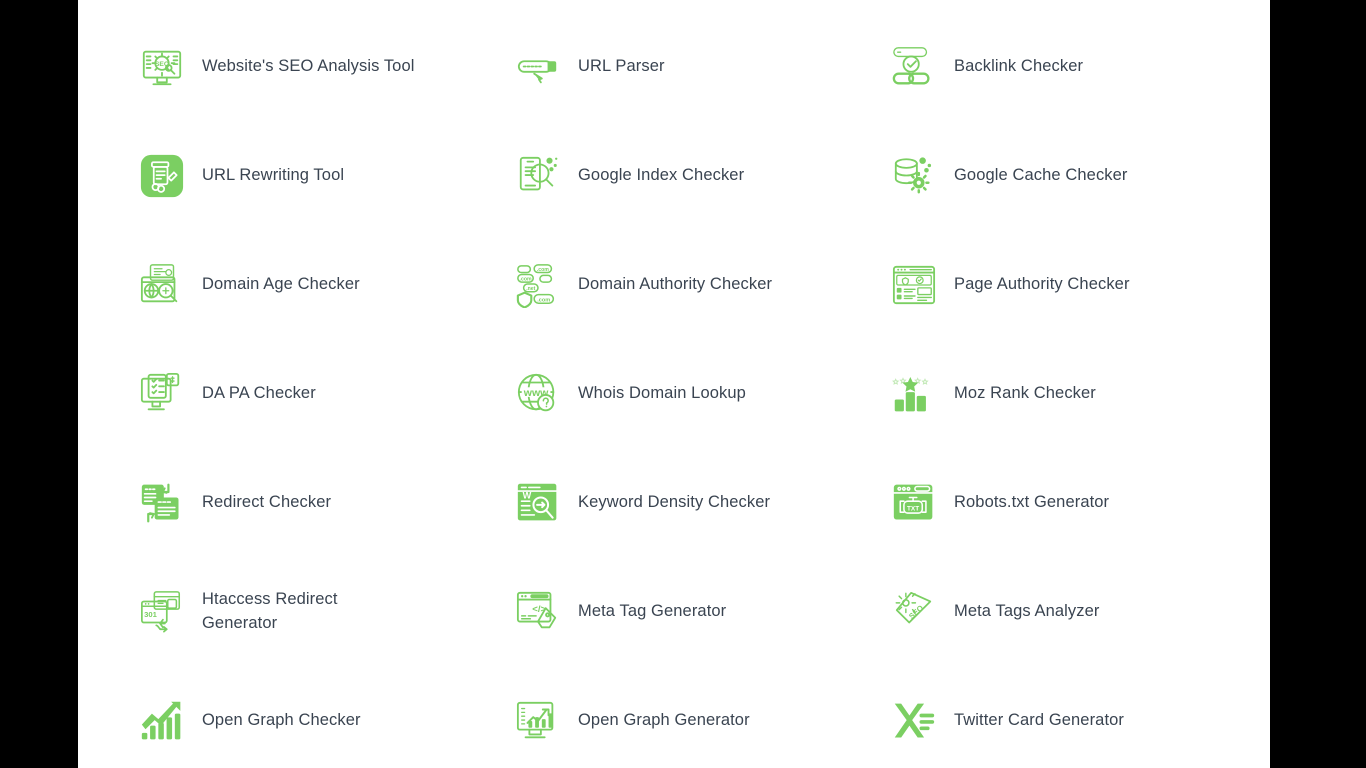 The height and width of the screenshot is (768, 1366). I want to click on tool-item: Open Graph Checker, so click(324, 717).